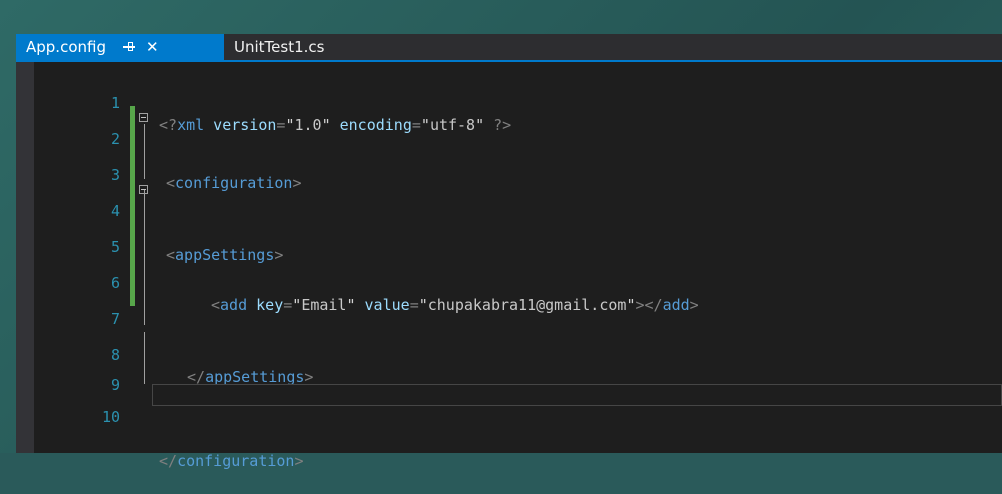 Image resolution: width=1002 pixels, height=494 pixels. Describe the element at coordinates (110, 417) in the screenshot. I see `line-number: 10` at that location.